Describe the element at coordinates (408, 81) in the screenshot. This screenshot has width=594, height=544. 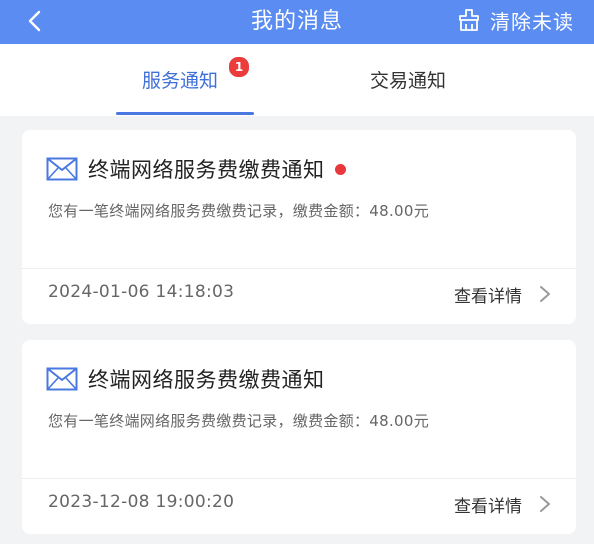
I see `tab-transaction-notifications: 交易通知` at that location.